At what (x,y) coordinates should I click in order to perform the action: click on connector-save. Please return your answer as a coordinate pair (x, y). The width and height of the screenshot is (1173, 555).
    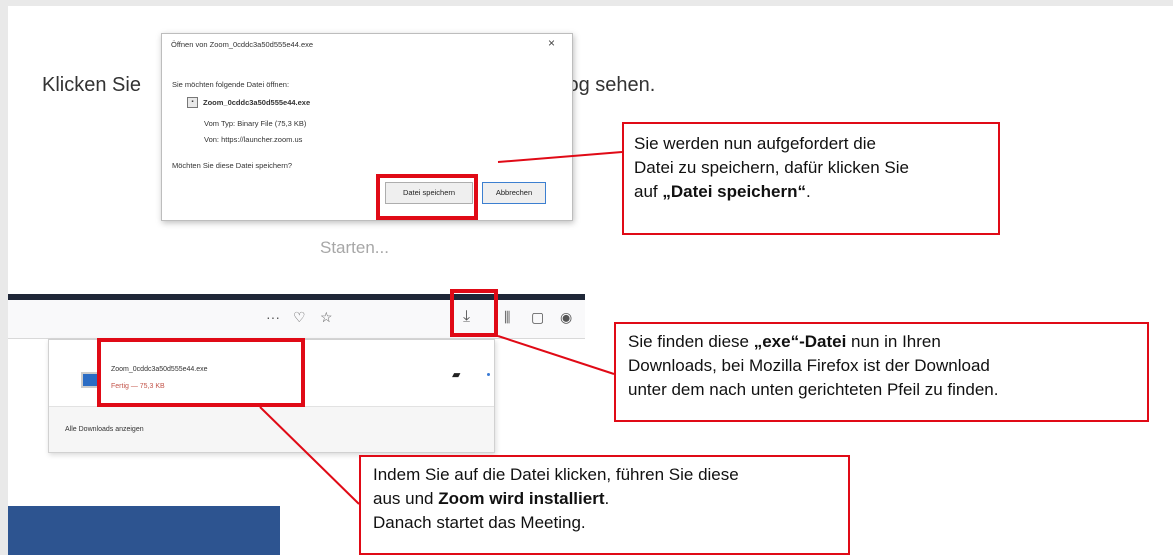
    Looking at the image, I should click on (560, 157).